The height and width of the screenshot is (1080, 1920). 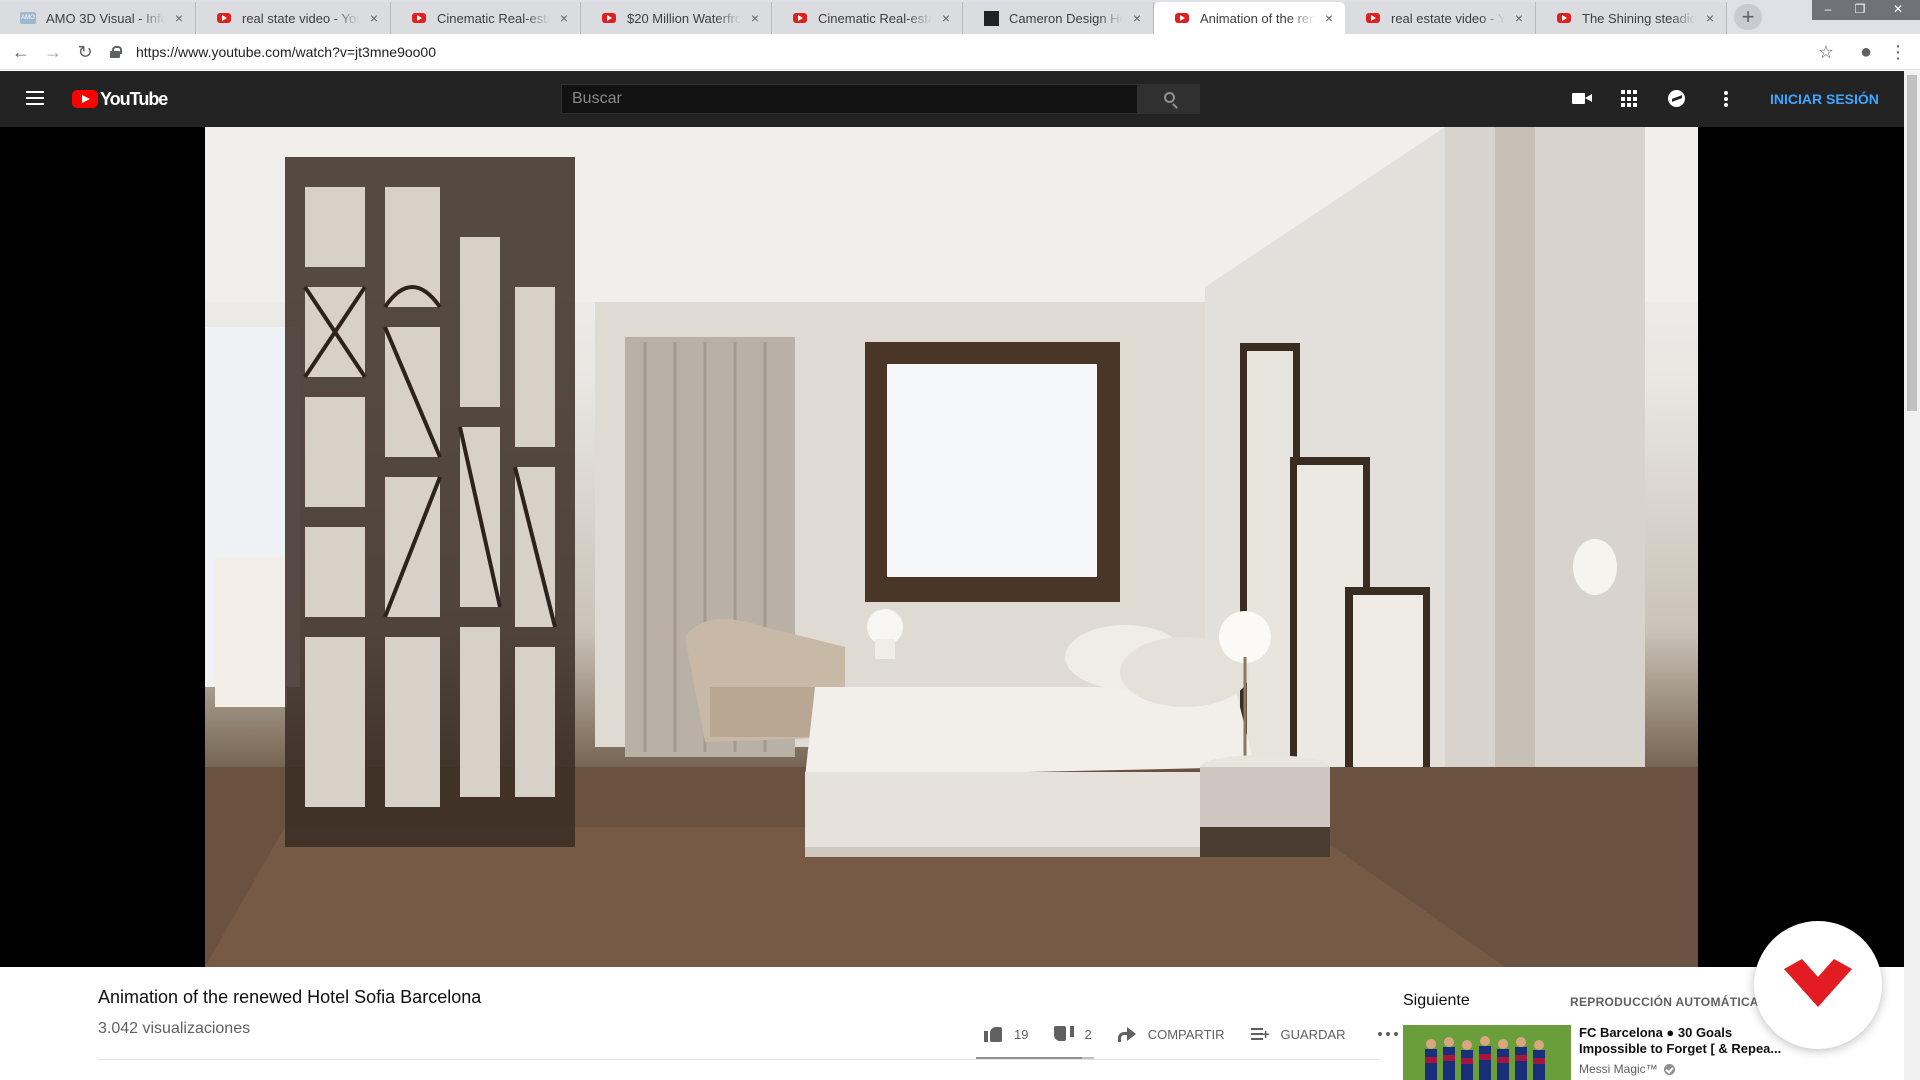 I want to click on minimize-window-button: –, so click(x=1828, y=10).